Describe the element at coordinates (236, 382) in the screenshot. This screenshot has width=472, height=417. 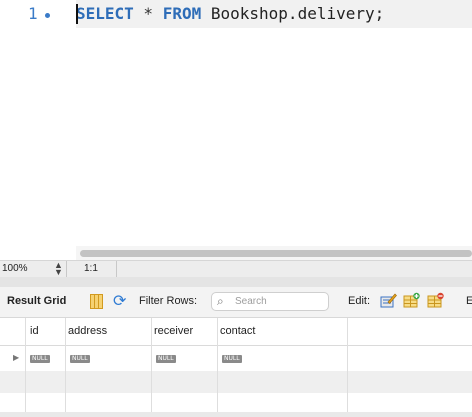
I see `empty-row` at that location.